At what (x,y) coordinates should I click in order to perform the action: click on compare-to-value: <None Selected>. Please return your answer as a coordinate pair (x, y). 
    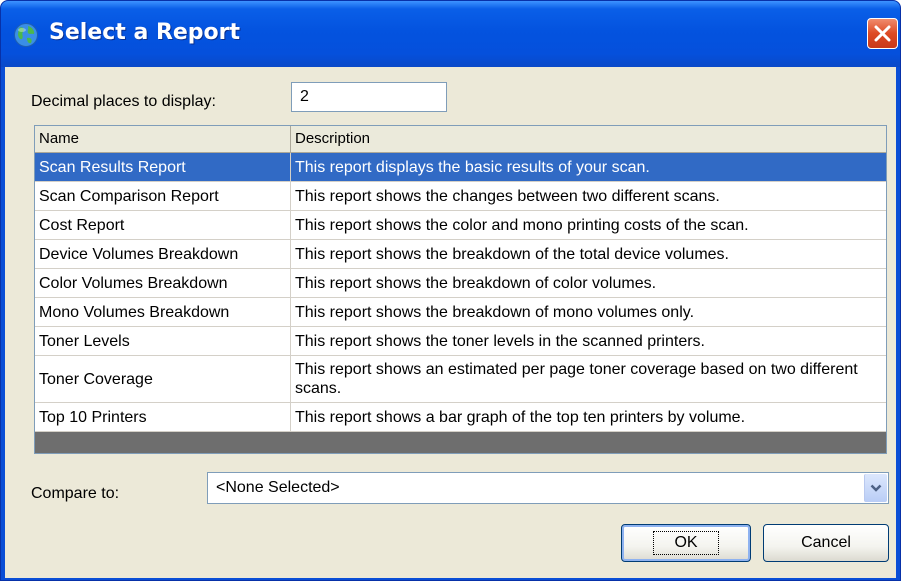
    Looking at the image, I should click on (278, 487).